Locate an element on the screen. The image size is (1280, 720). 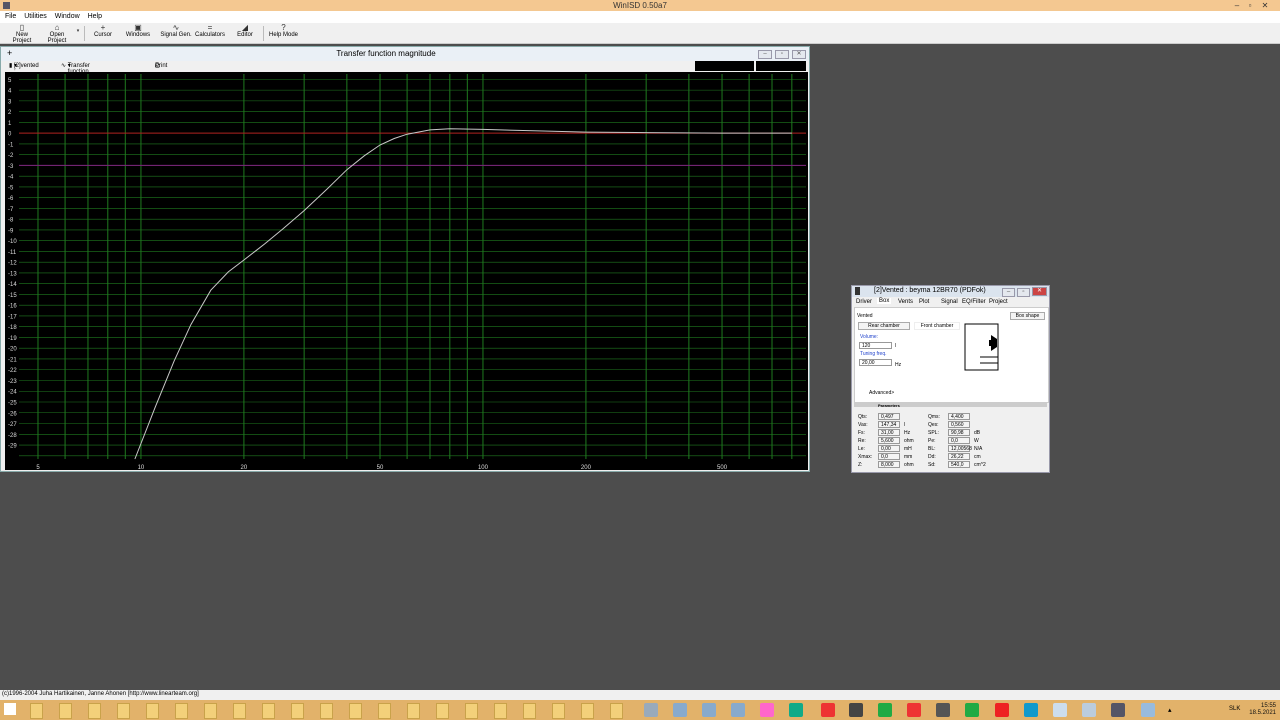
signal-gen-button: ∿ Signal Gen. is located at coordinates (176, 33).